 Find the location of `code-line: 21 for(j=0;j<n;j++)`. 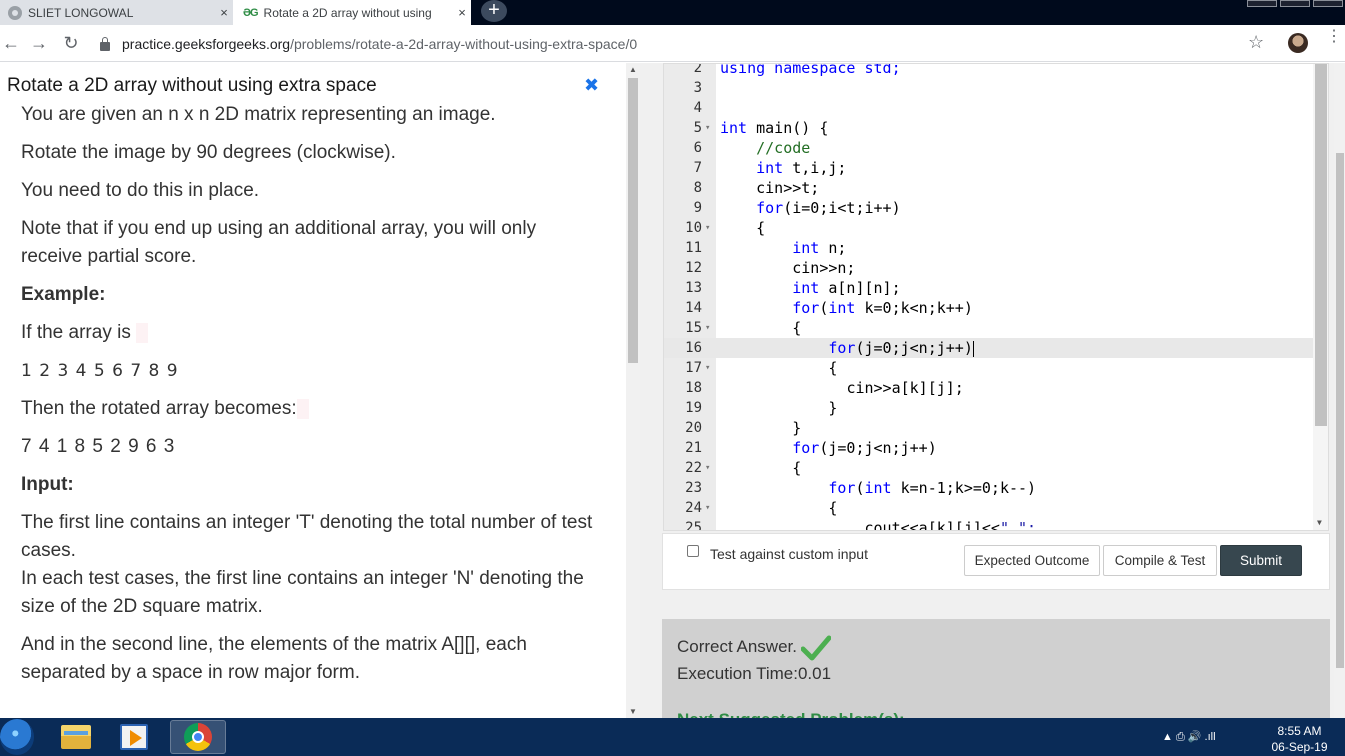

code-line: 21 for(j=0;j<n;j++) is located at coordinates (989, 448).